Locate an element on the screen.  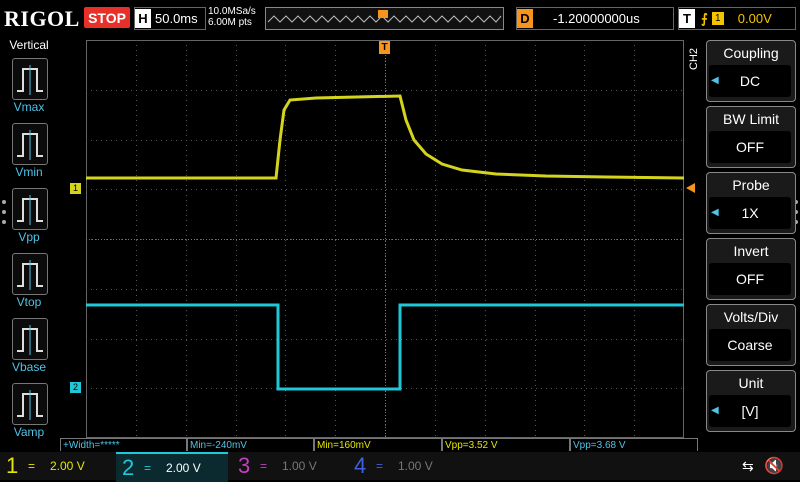
menu-item-title: Coupling is located at coordinates (751, 53).